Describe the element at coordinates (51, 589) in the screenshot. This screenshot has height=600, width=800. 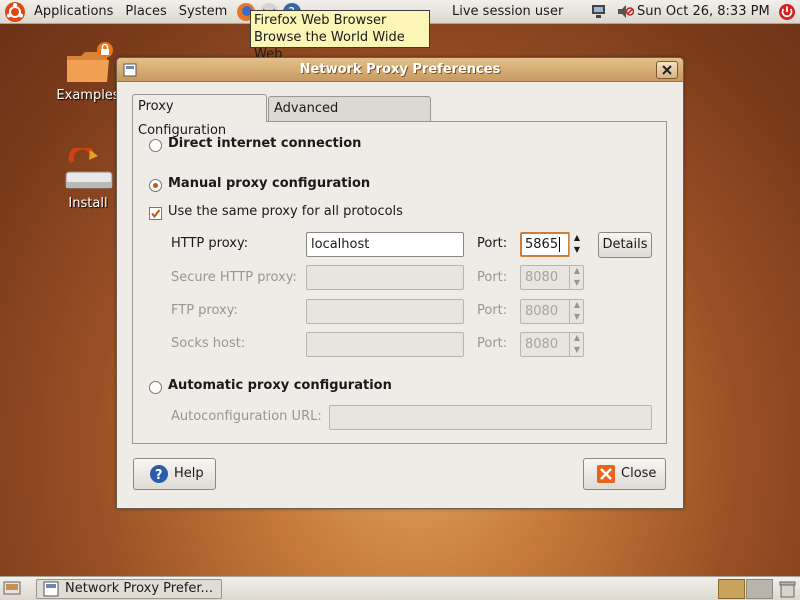
I see `window-app-icon` at that location.